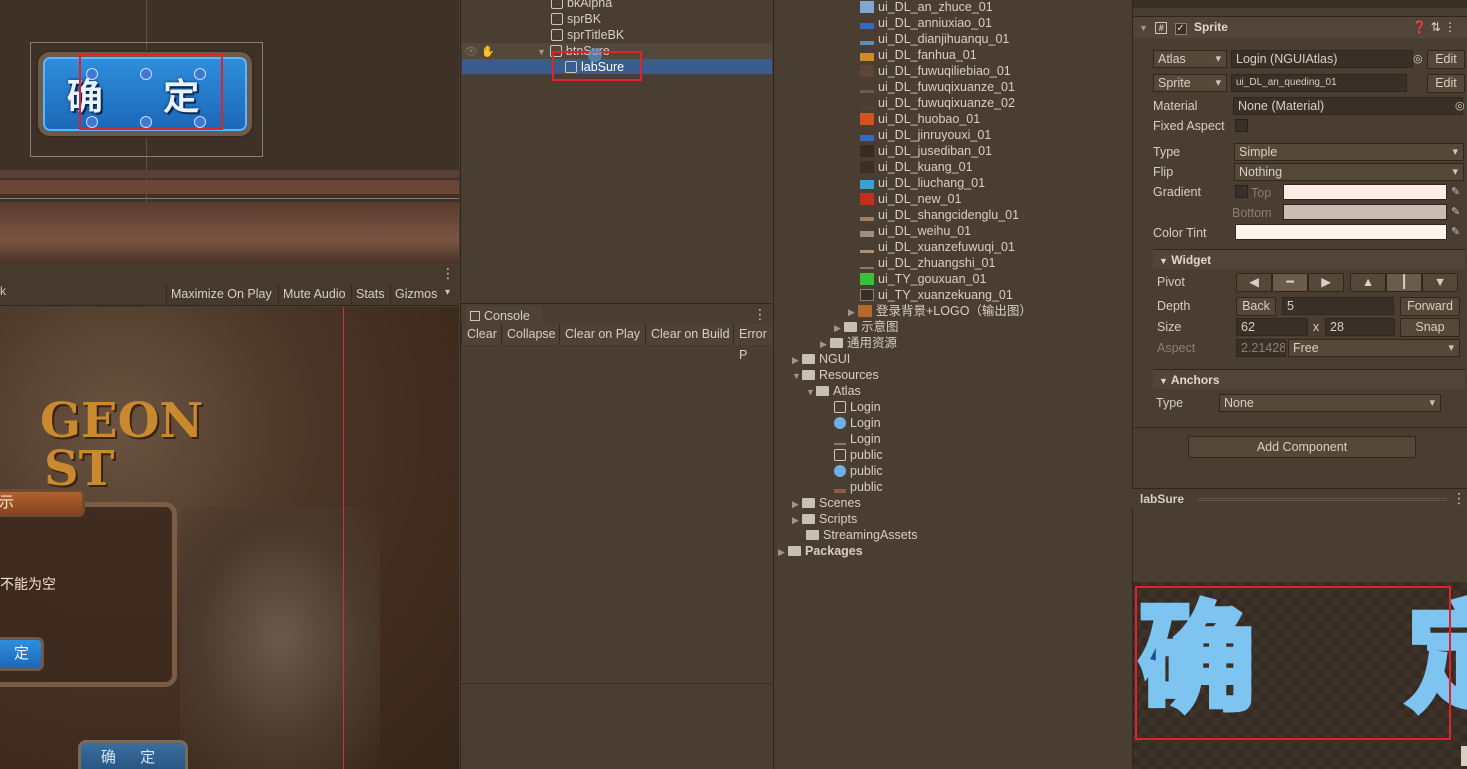 Image resolution: width=1467 pixels, height=769 pixels. I want to click on sprite-item: ui_DL_dianjihuanqu_01, so click(934, 39).